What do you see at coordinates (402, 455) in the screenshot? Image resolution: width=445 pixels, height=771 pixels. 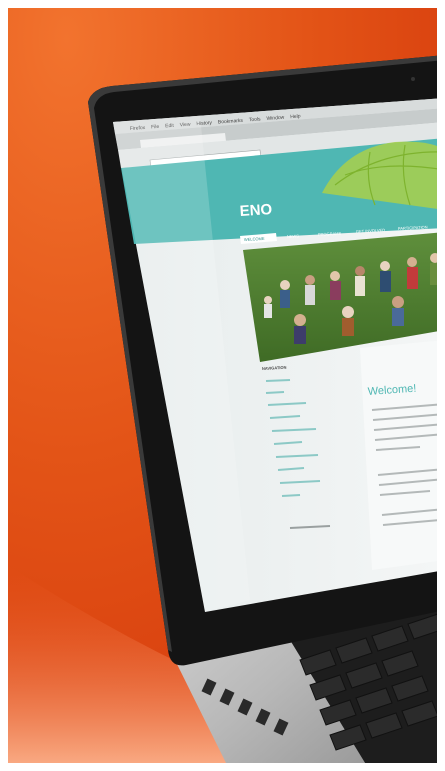 I see `content-panel` at bounding box center [402, 455].